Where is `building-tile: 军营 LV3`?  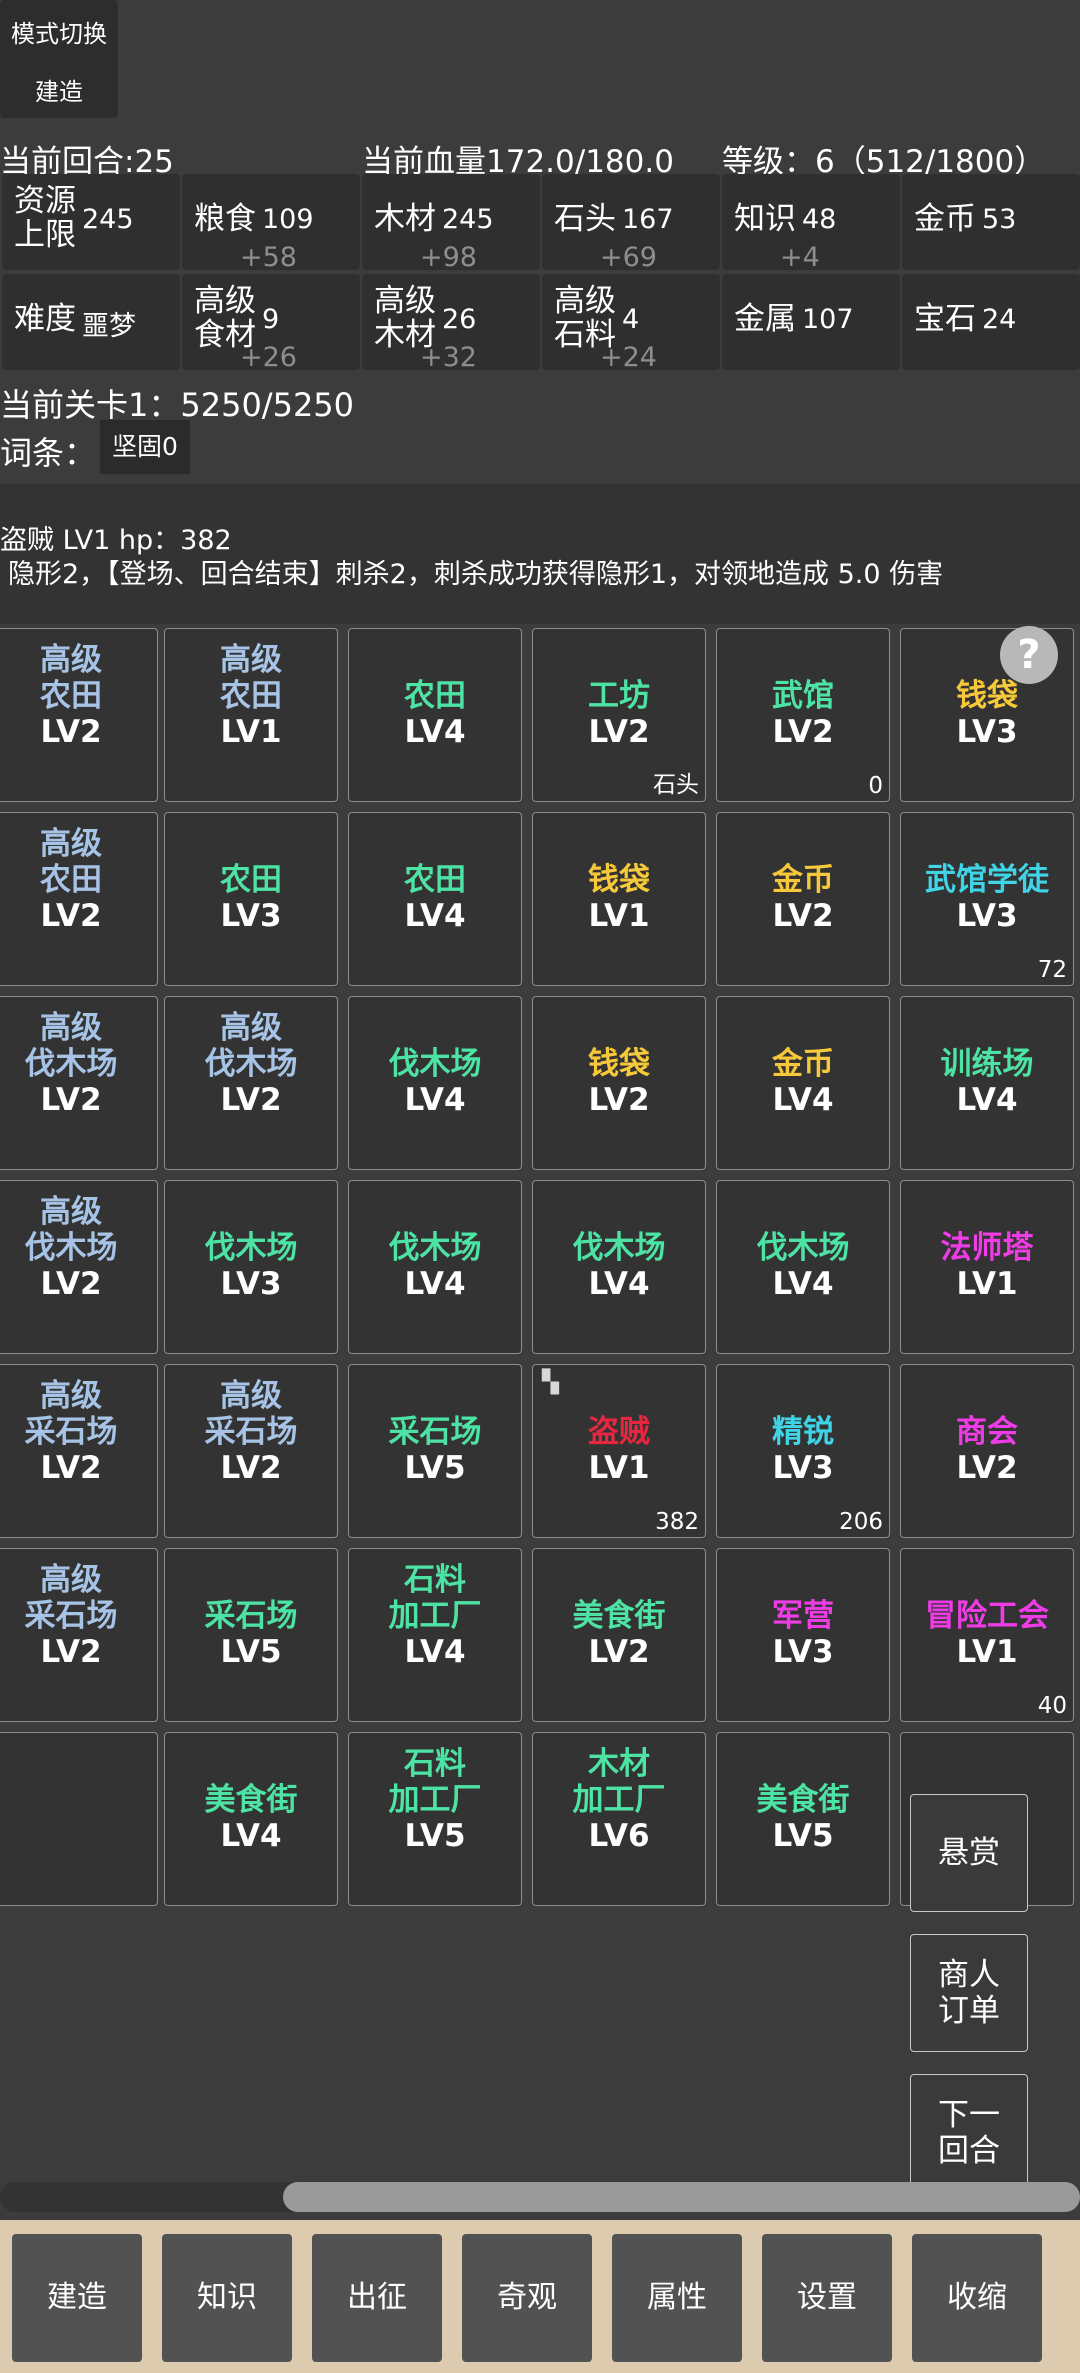
building-tile: 军营 LV3 is located at coordinates (803, 1635).